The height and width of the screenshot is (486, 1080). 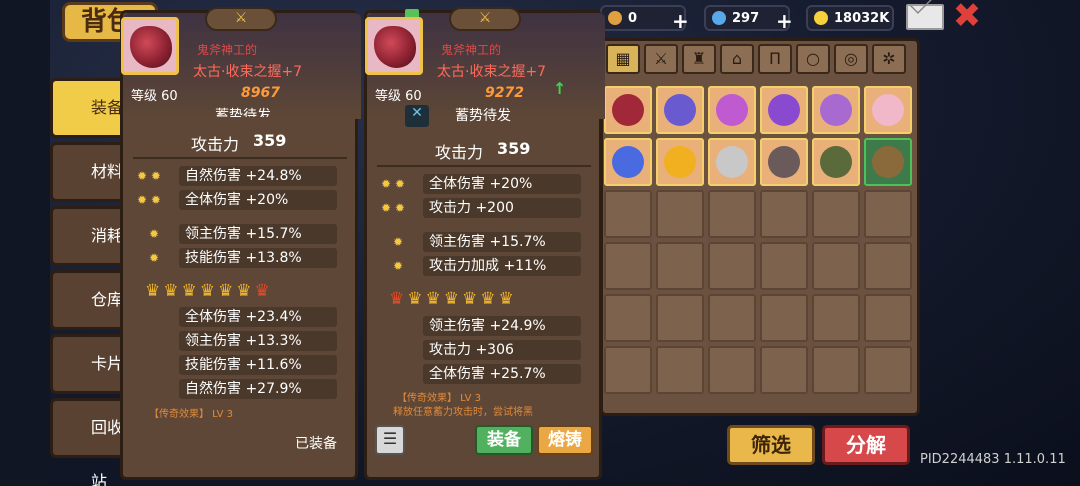 What do you see at coordinates (889, 59) in the screenshot?
I see `filter-settings-icon: ✲` at bounding box center [889, 59].